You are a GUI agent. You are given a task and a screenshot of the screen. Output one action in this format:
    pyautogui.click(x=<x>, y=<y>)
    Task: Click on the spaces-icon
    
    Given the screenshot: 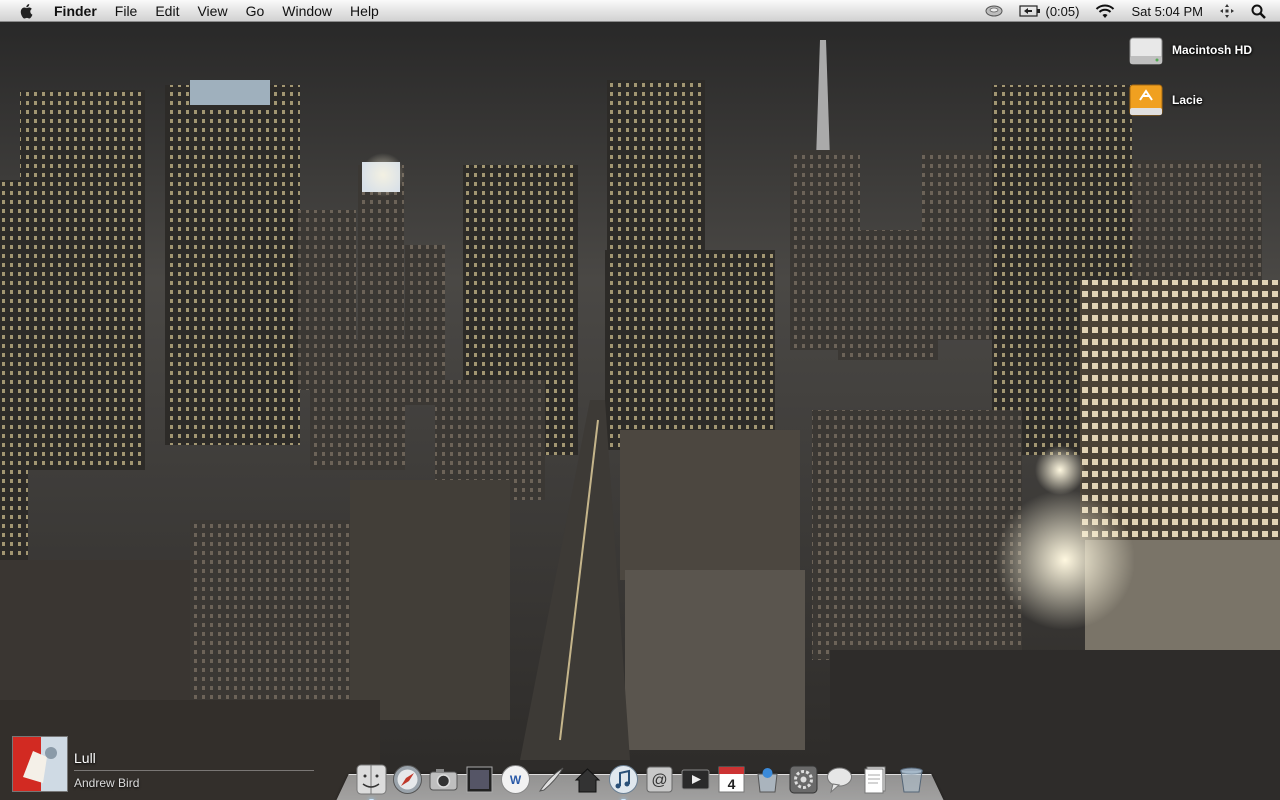 What is the action you would take?
    pyautogui.click(x=1227, y=11)
    